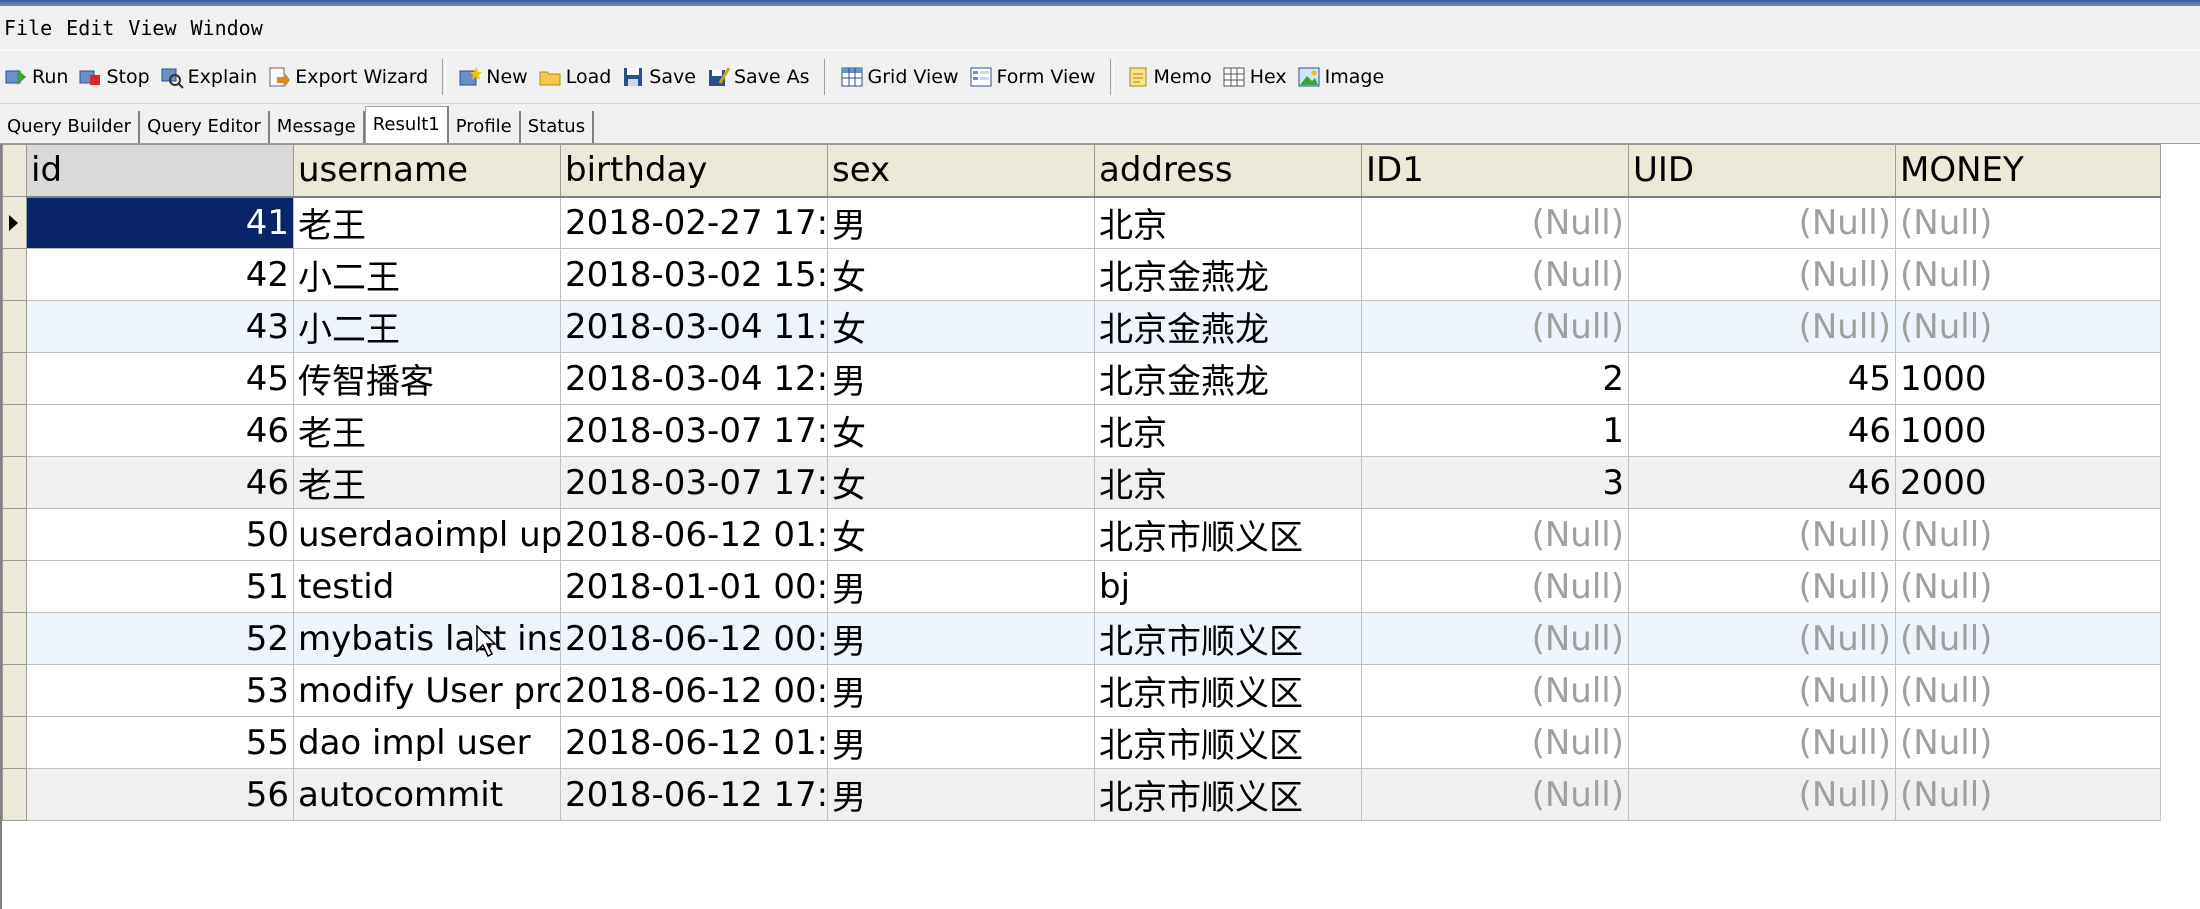  What do you see at coordinates (229, 28) in the screenshot?
I see `menu-window: Window` at bounding box center [229, 28].